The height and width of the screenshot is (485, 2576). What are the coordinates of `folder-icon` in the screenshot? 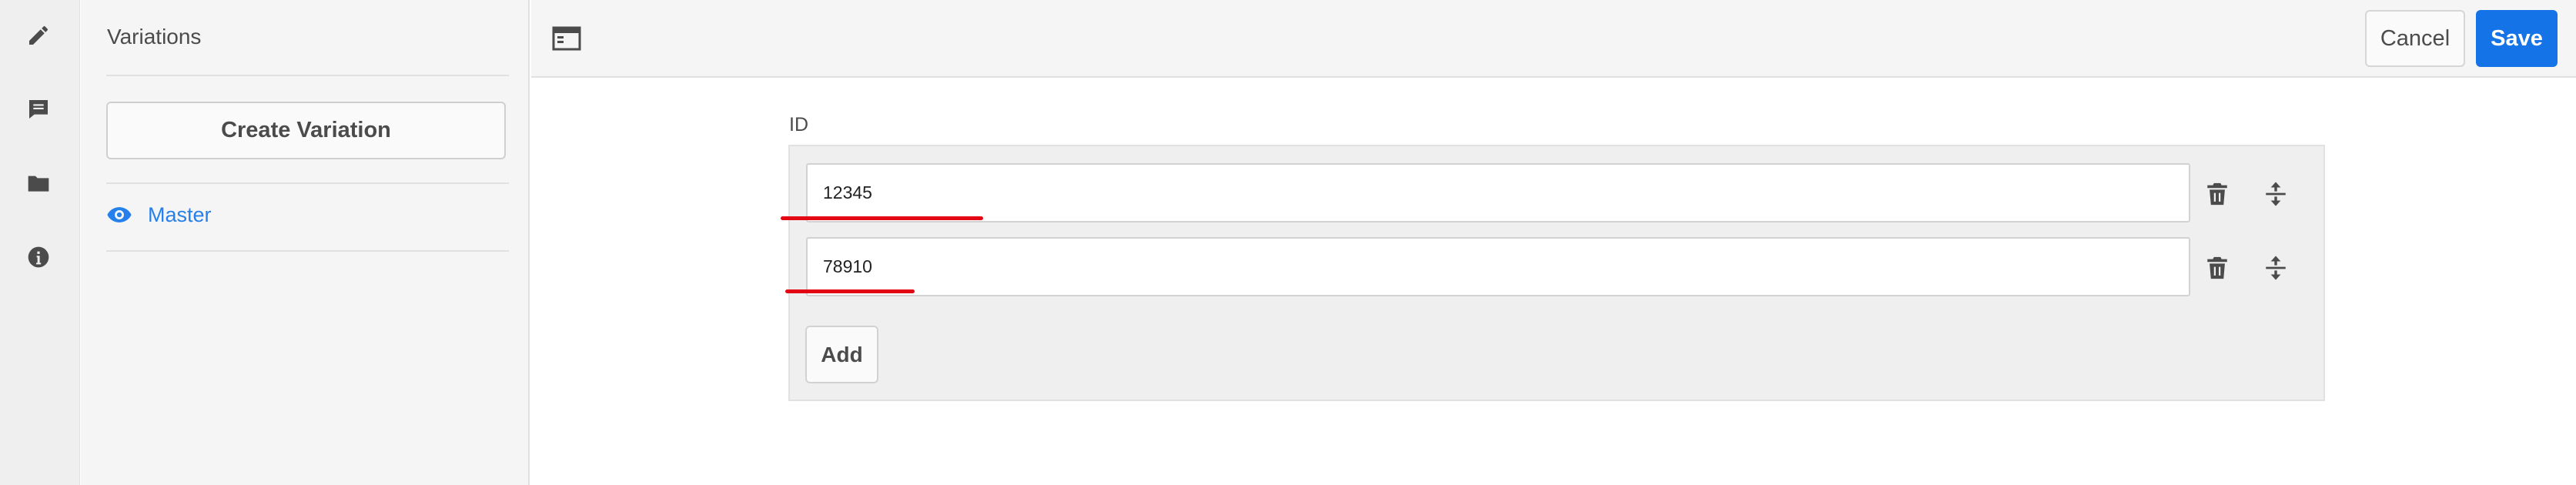 It's located at (38, 184).